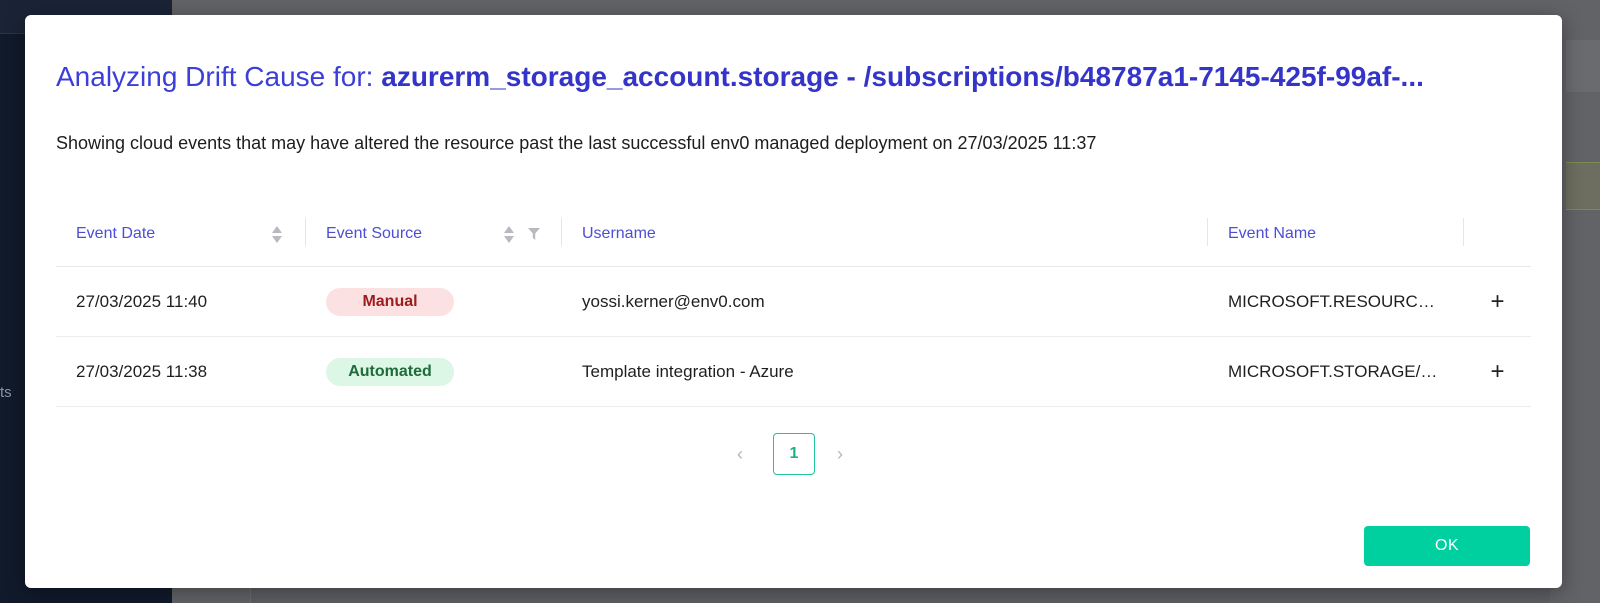  Describe the element at coordinates (142, 371) in the screenshot. I see `event-date-cell: 27/03/2025 11:38` at that location.